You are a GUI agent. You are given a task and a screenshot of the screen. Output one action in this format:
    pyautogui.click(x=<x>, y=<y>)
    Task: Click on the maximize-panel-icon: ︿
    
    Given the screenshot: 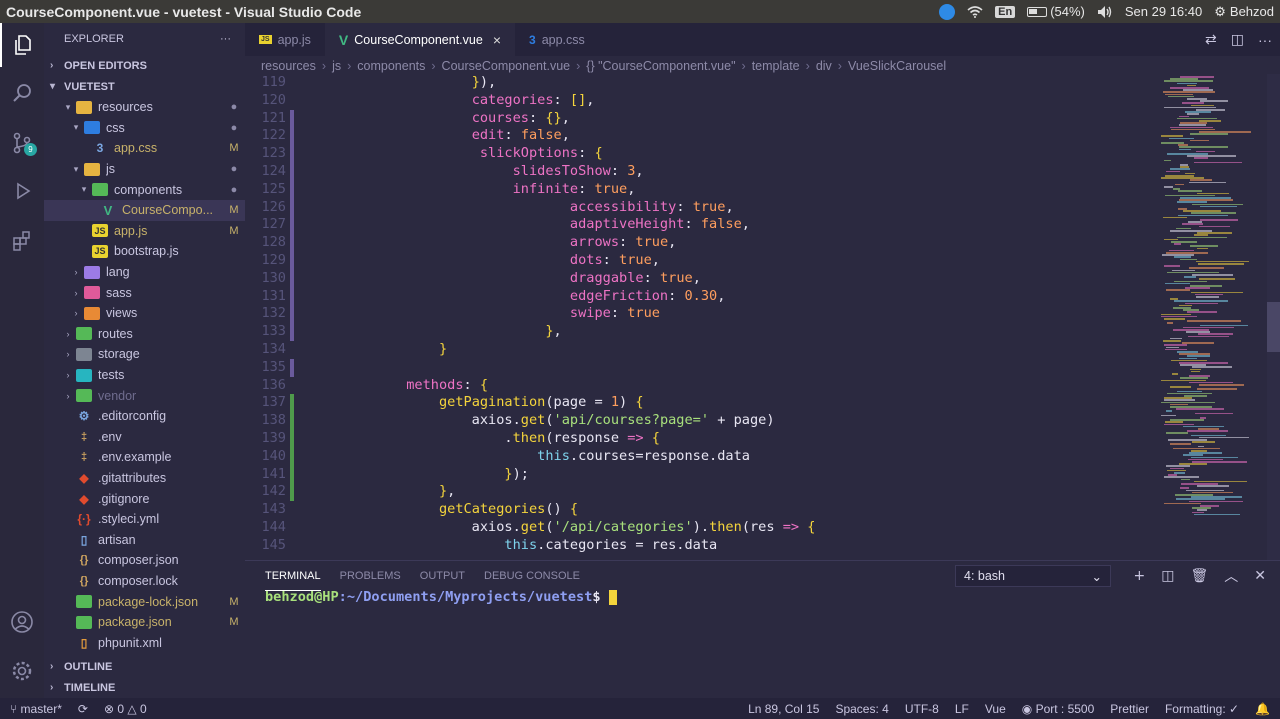 What is the action you would take?
    pyautogui.click(x=1231, y=576)
    